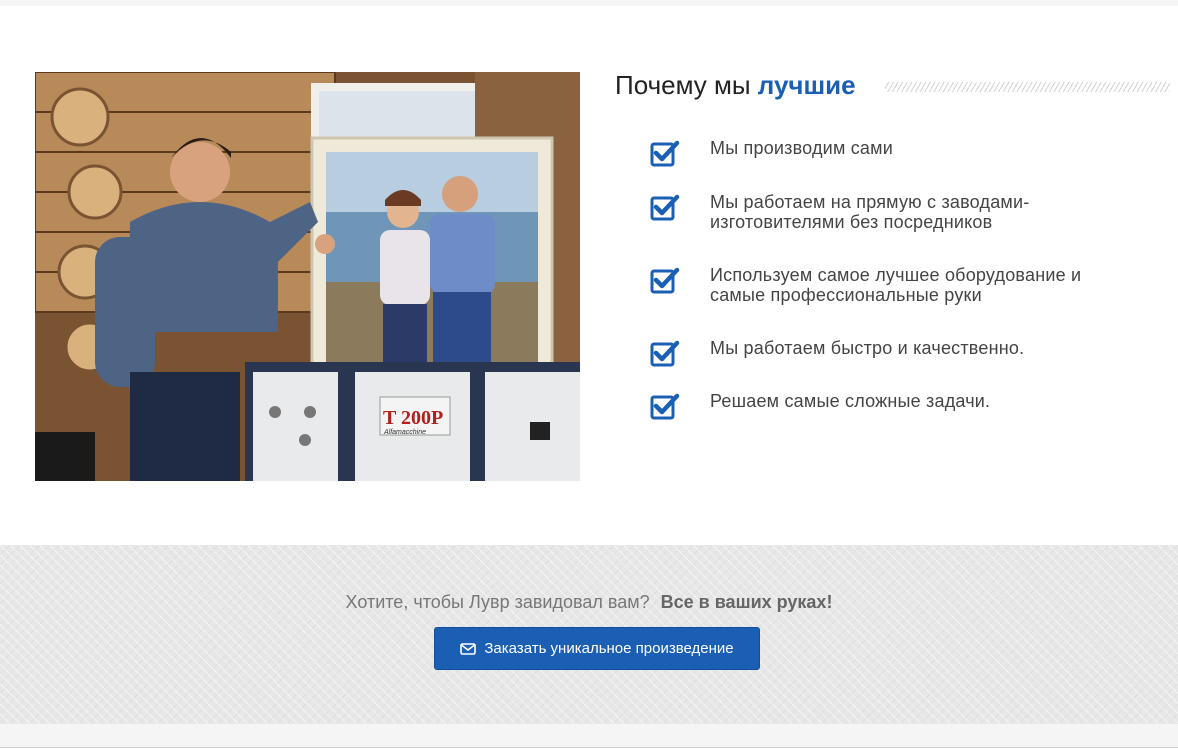  Describe the element at coordinates (609, 648) in the screenshot. I see `order-button-label: Заказать уникальное произведение` at that location.